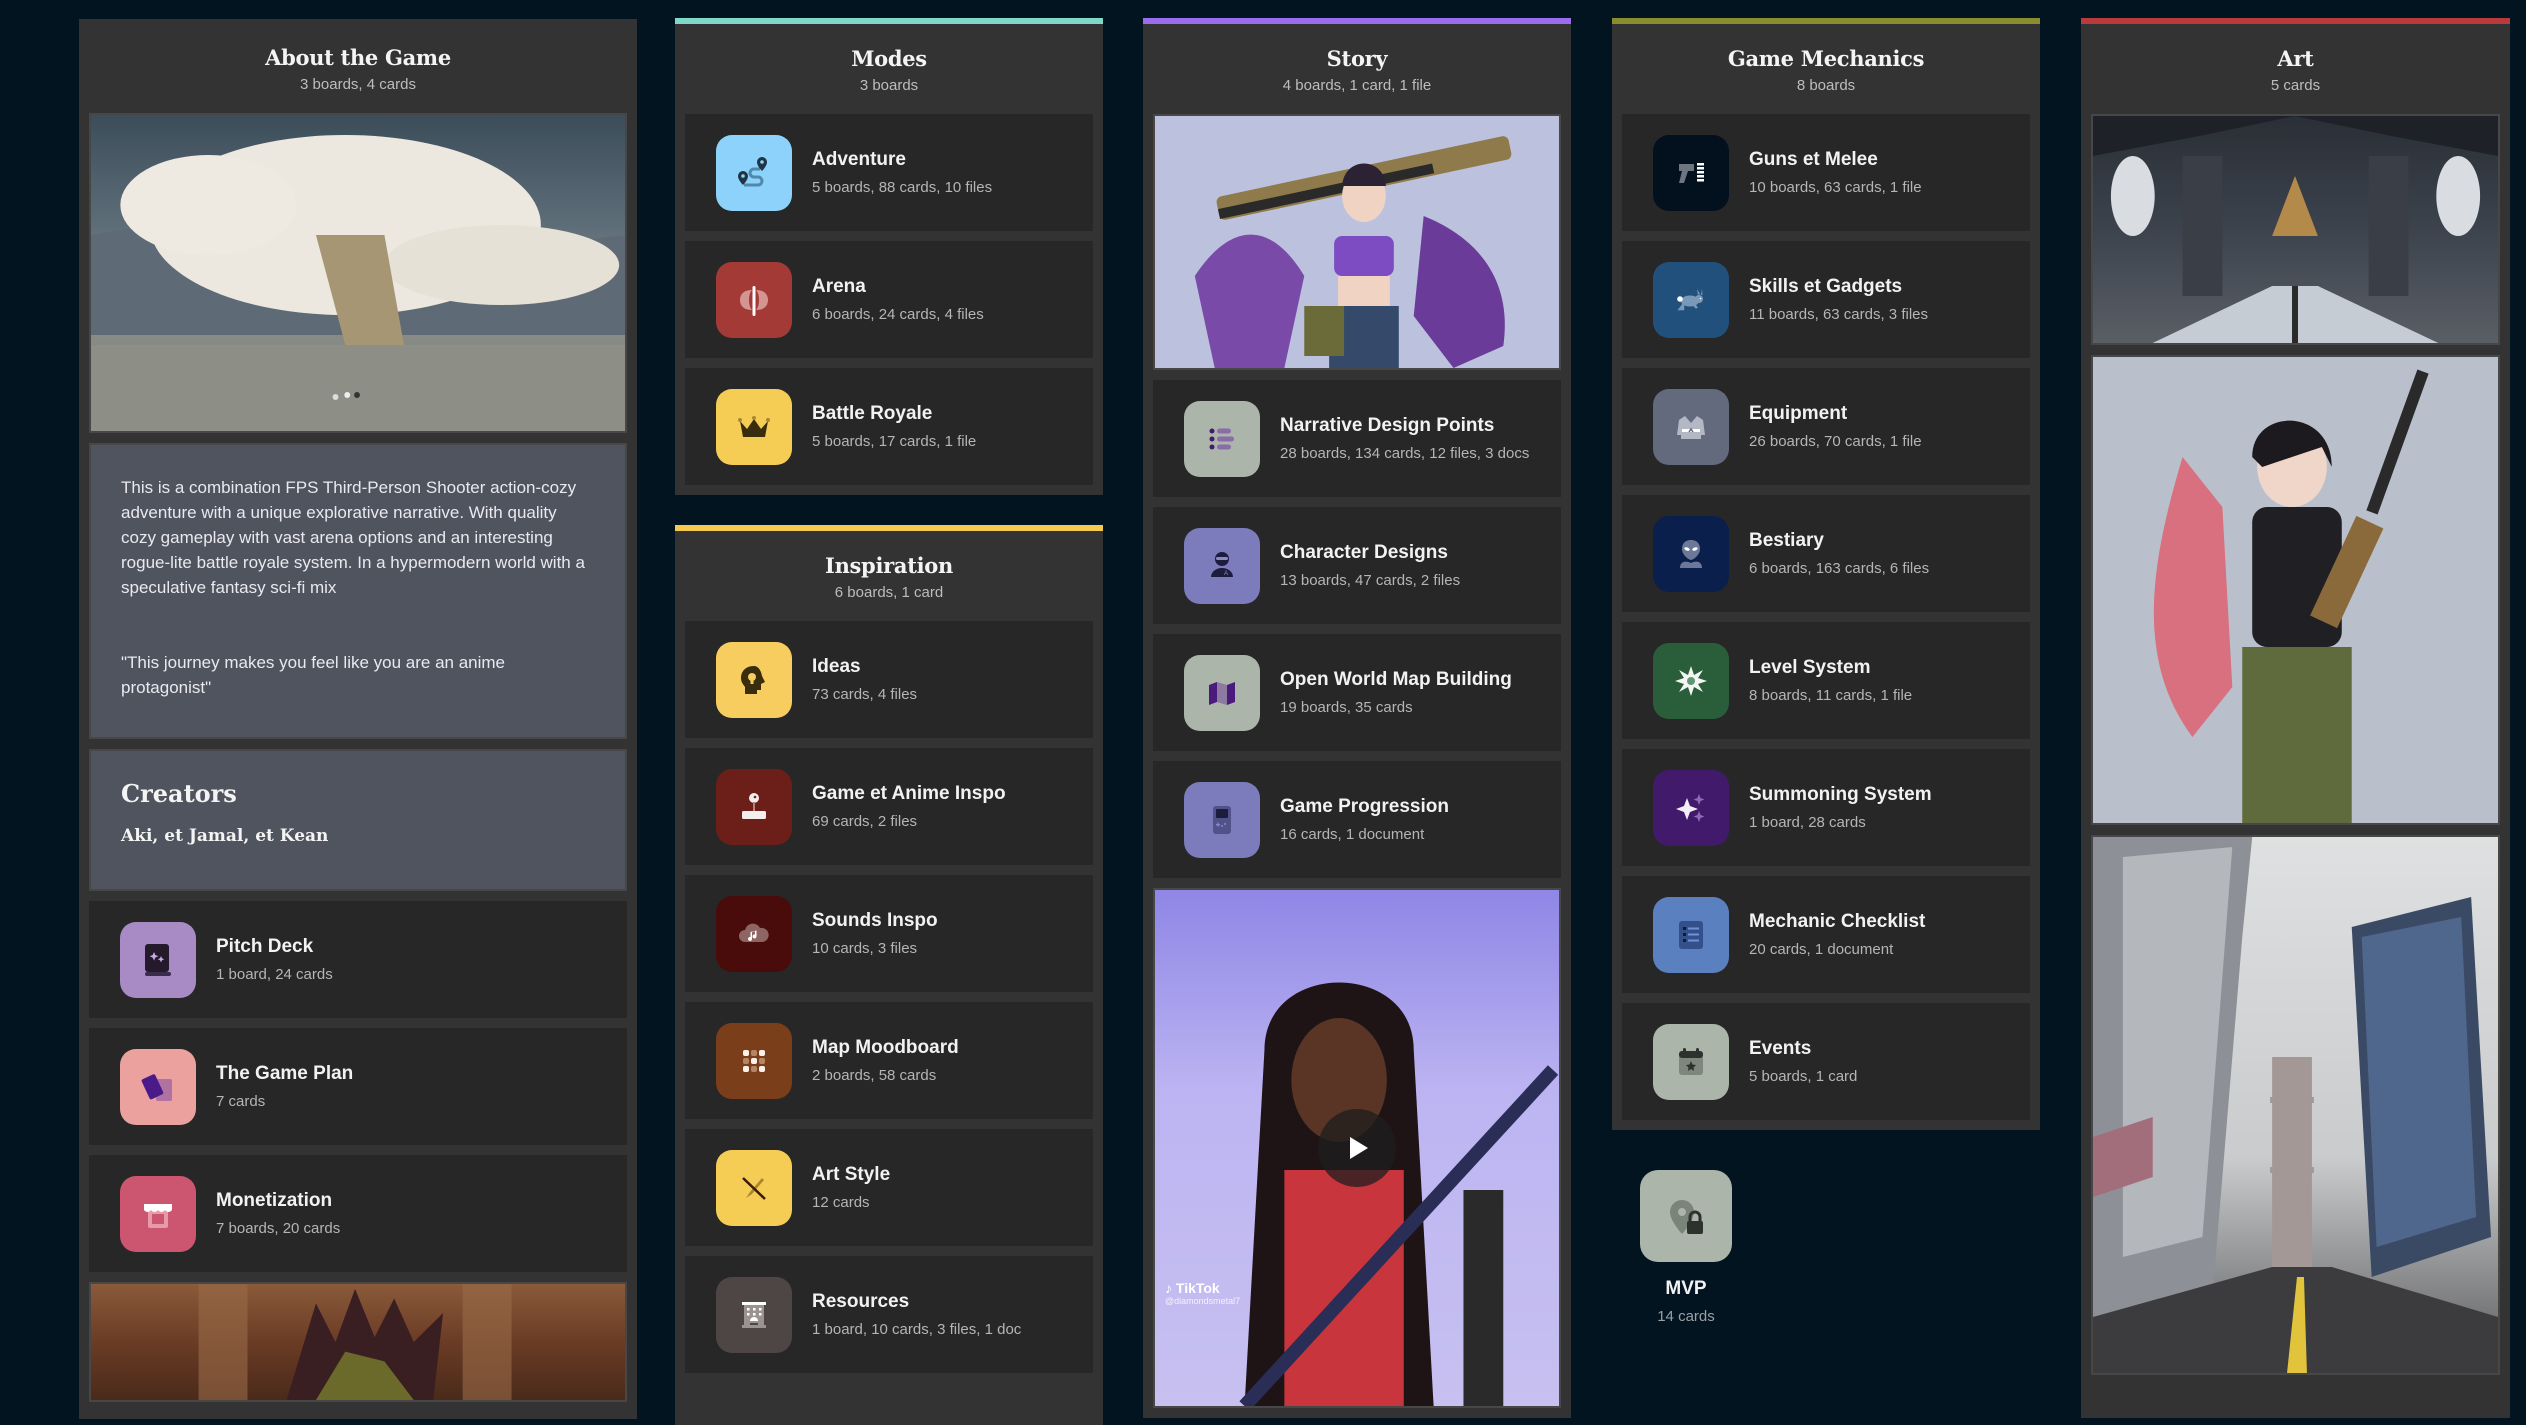 The width and height of the screenshot is (2526, 1425). I want to click on board-title: Open World Map Building, so click(1396, 679).